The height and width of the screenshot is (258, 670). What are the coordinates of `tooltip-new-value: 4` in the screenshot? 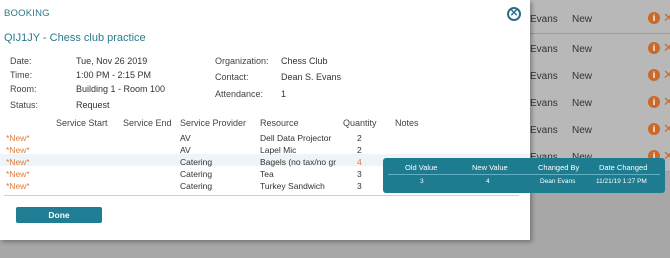 It's located at (488, 181).